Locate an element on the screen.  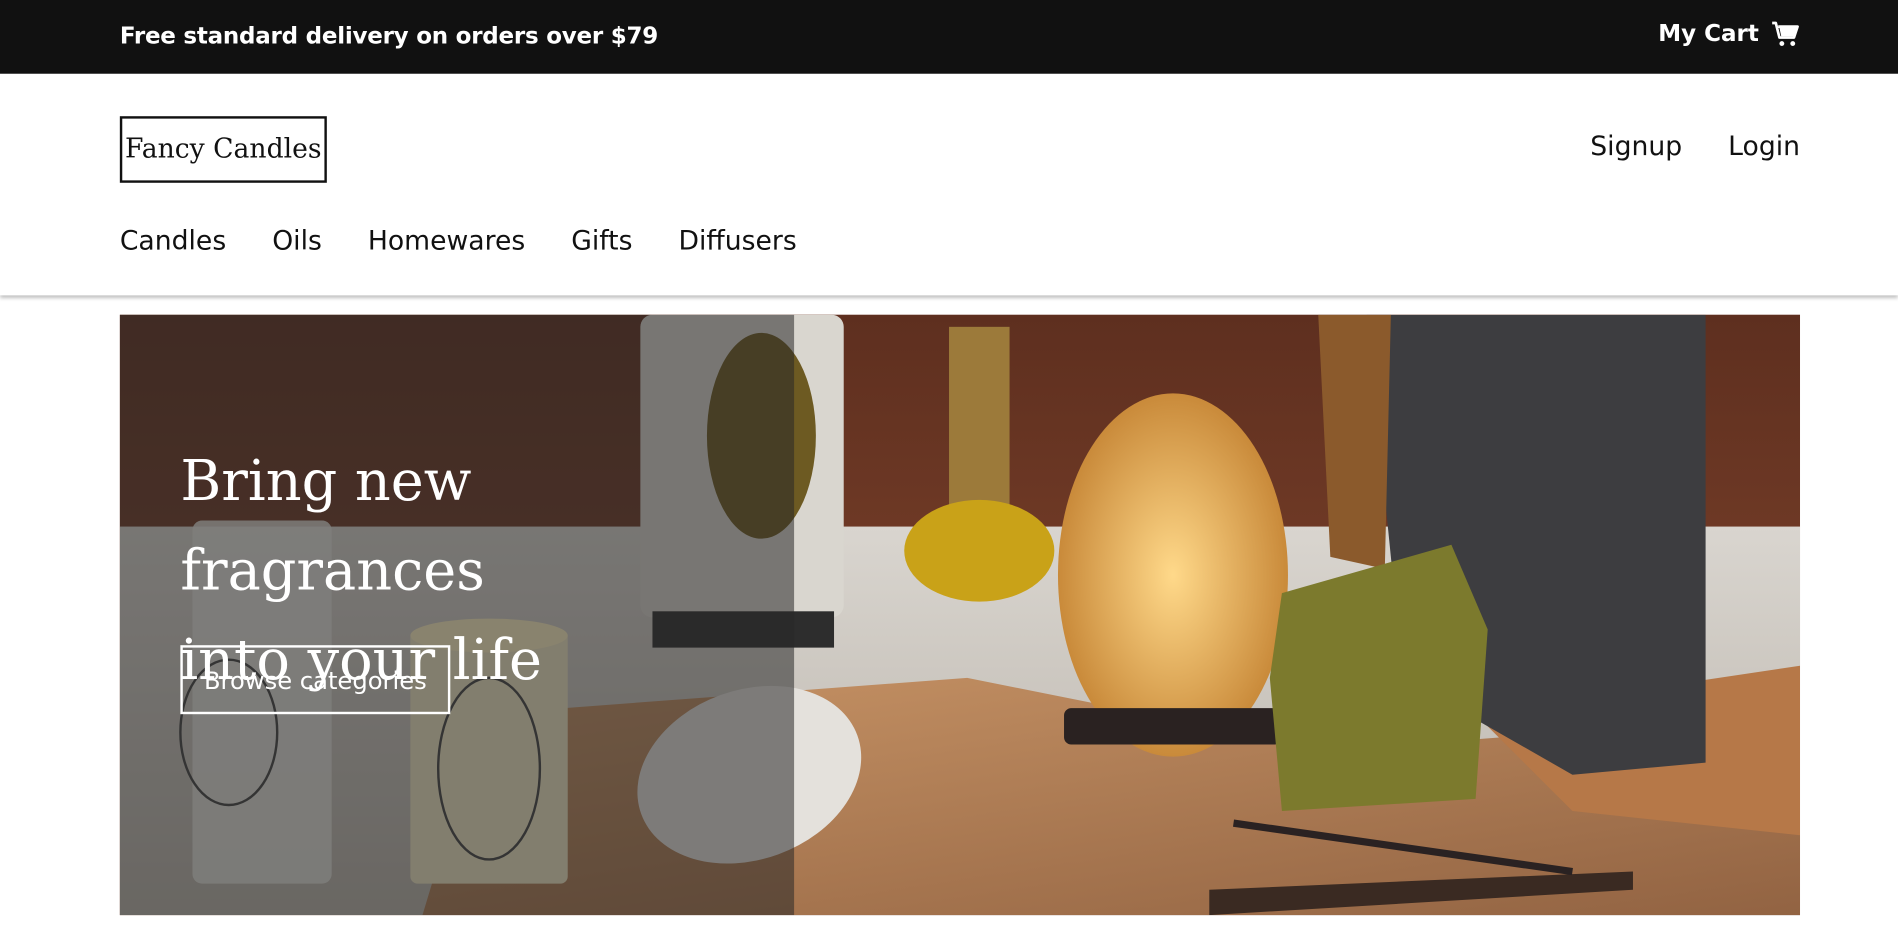
logo: Fancy Candles is located at coordinates (223, 149).